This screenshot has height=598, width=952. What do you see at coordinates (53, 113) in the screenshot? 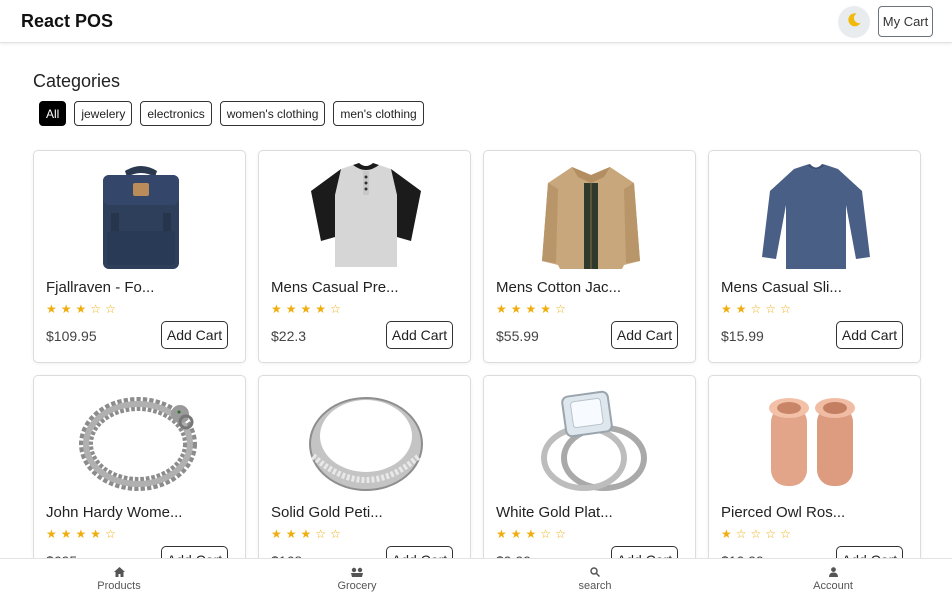
I see `category-all-button: All` at bounding box center [53, 113].